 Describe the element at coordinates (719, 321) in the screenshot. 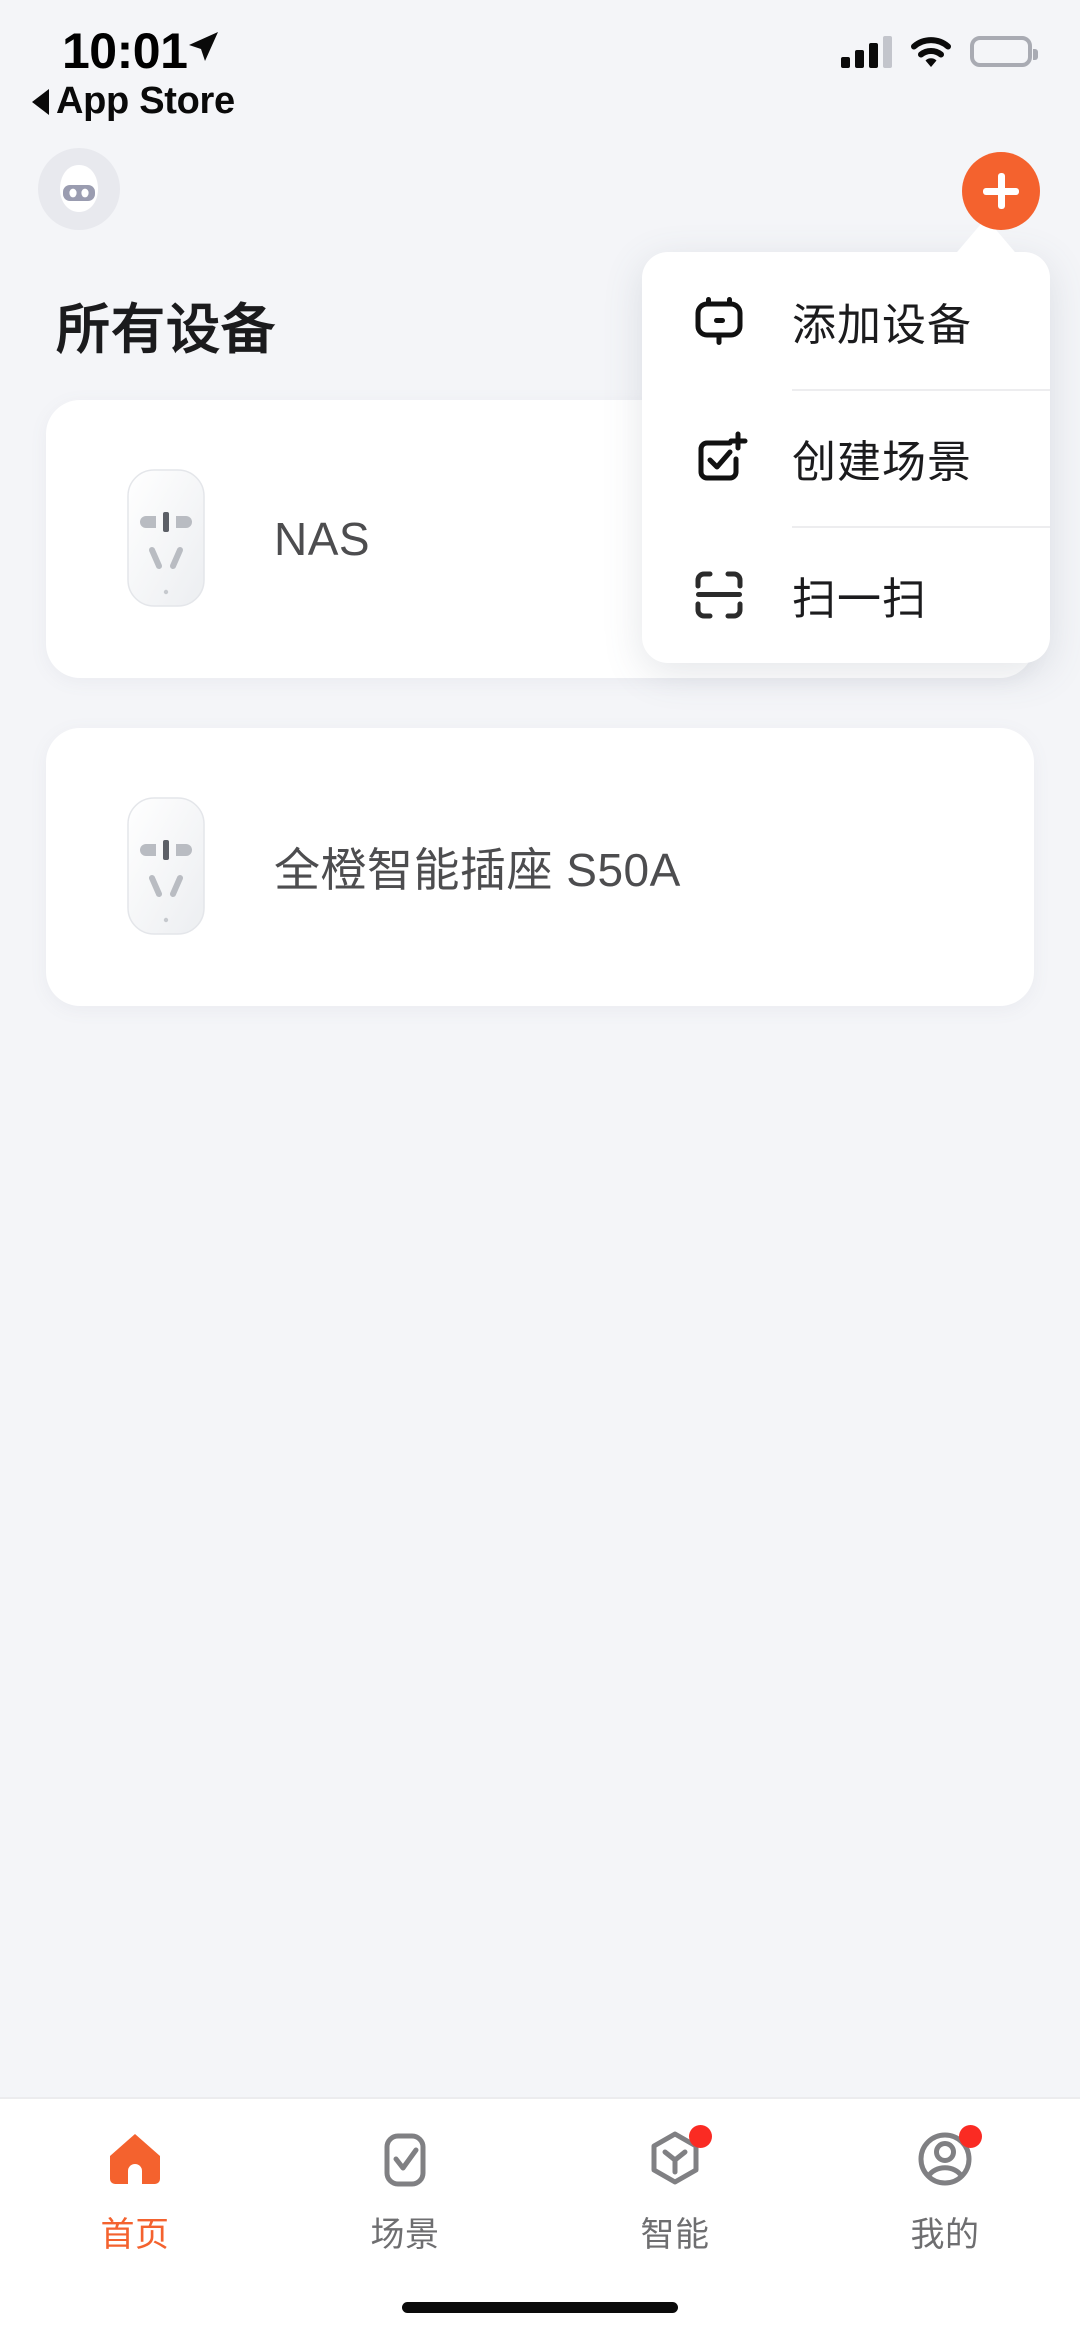

I see `smart-plug-device-icon` at that location.